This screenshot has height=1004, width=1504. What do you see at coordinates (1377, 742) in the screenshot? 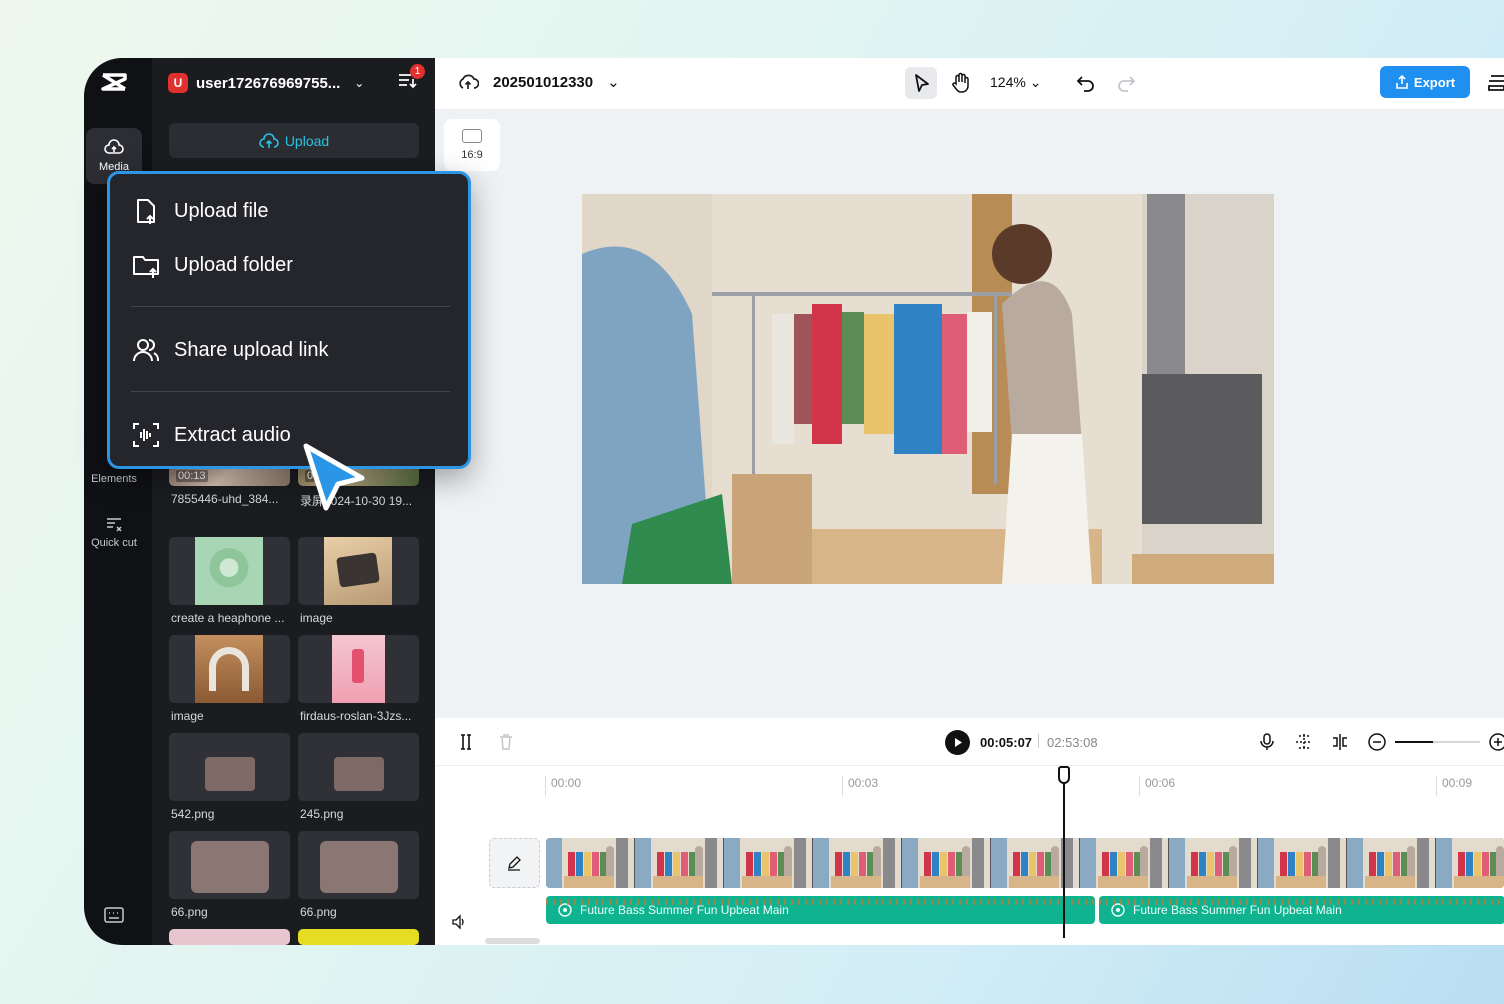
I see `zoom-out-icon` at bounding box center [1377, 742].